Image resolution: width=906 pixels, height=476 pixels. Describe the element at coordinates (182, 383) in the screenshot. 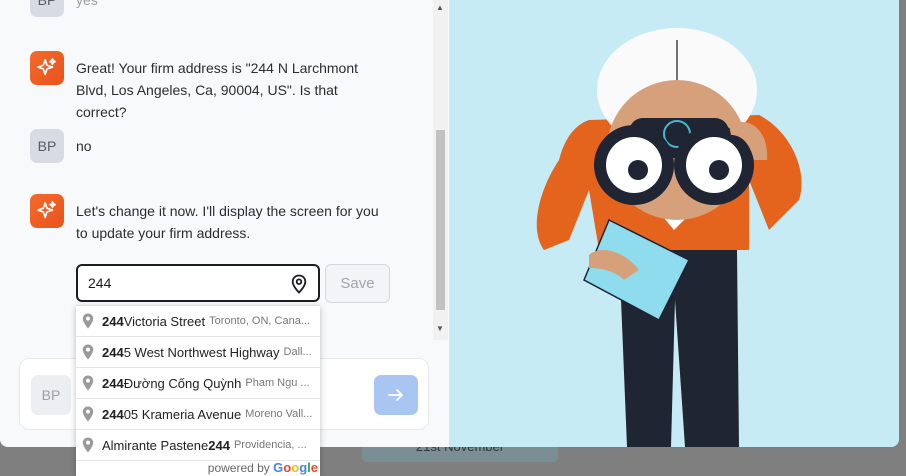

I see `suggestion-main: Đường Cống Quỳnh` at that location.